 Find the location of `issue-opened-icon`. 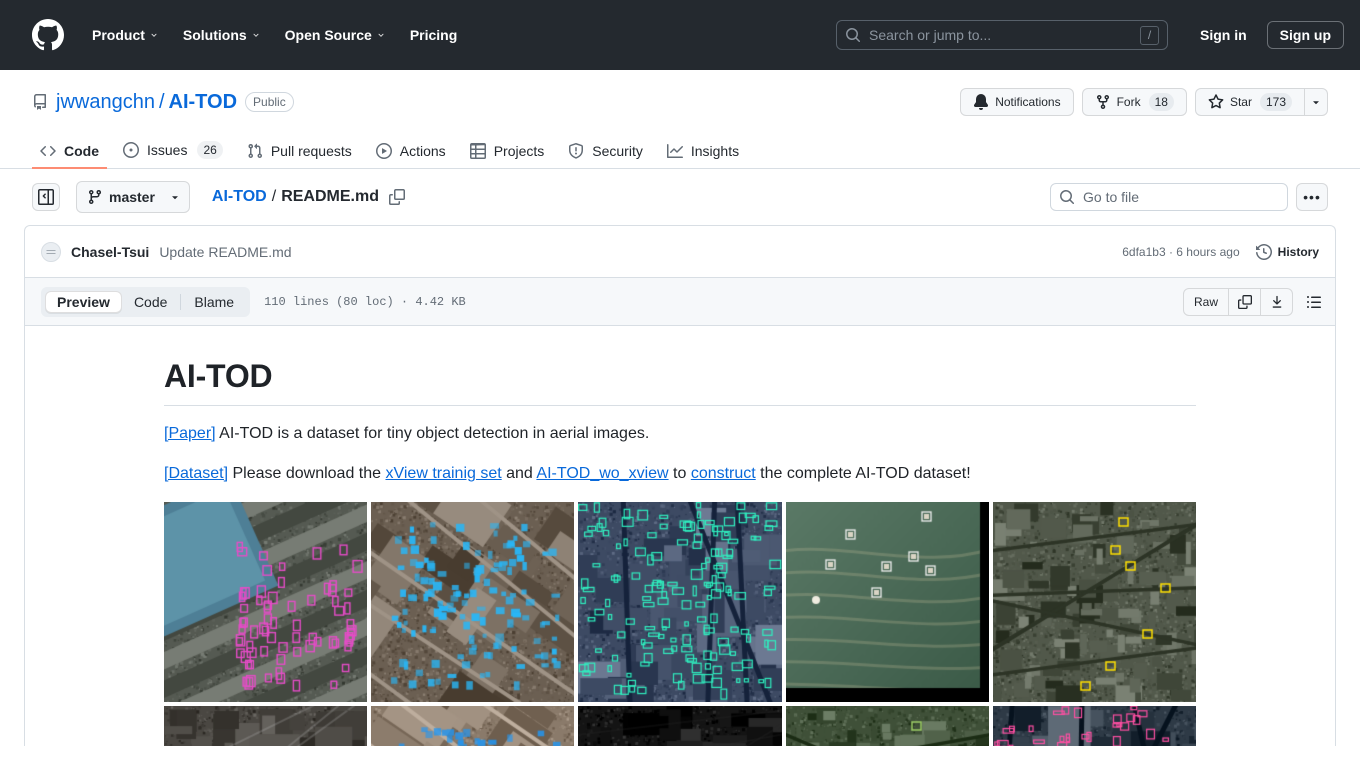

issue-opened-icon is located at coordinates (131, 150).